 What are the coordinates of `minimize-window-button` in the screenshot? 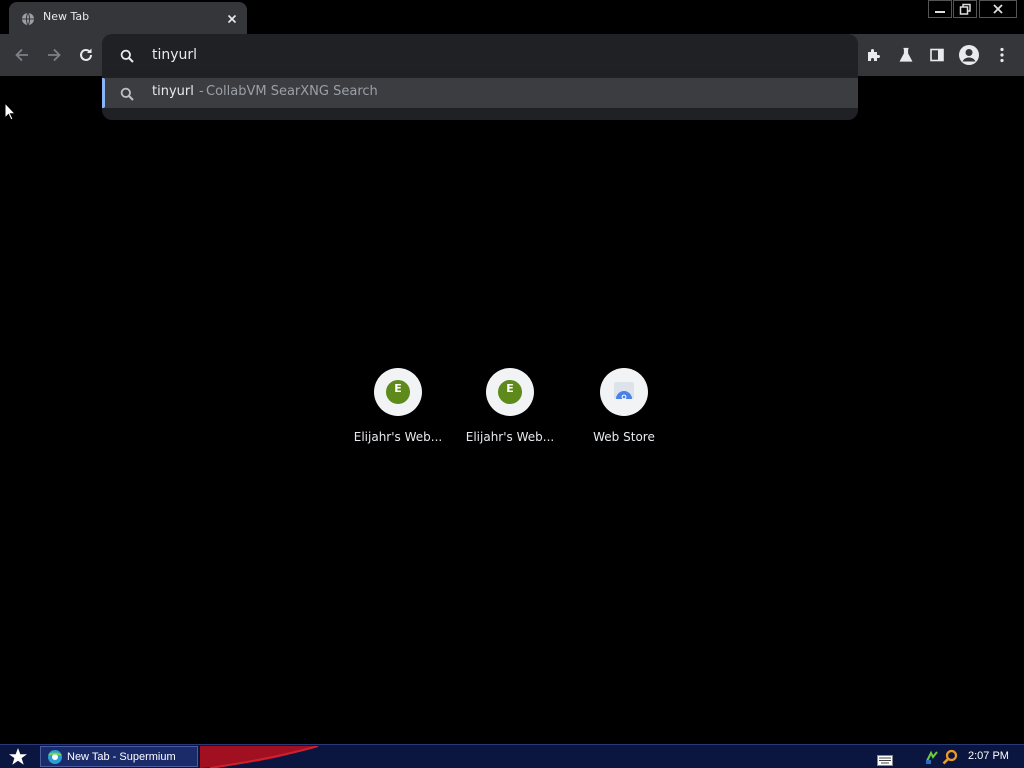 It's located at (940, 9).